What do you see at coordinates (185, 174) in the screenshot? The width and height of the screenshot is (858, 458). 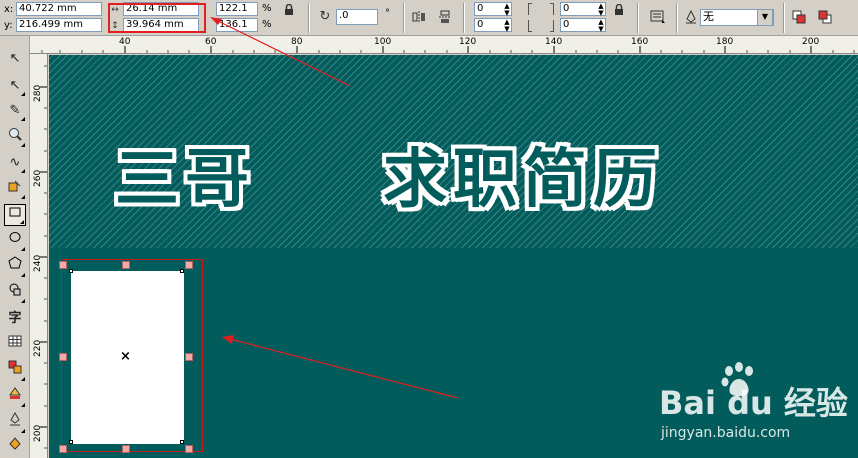 I see `title-name-text: 三哥` at bounding box center [185, 174].